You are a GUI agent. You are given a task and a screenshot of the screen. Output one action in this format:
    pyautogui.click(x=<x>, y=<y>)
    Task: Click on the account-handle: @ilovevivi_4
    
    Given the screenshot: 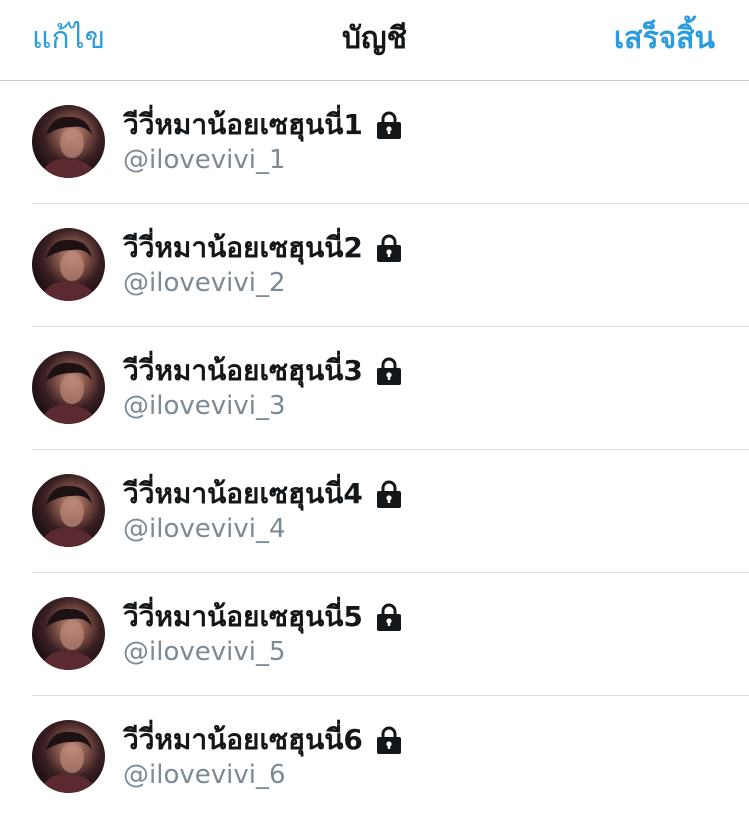 What is the action you would take?
    pyautogui.click(x=204, y=529)
    